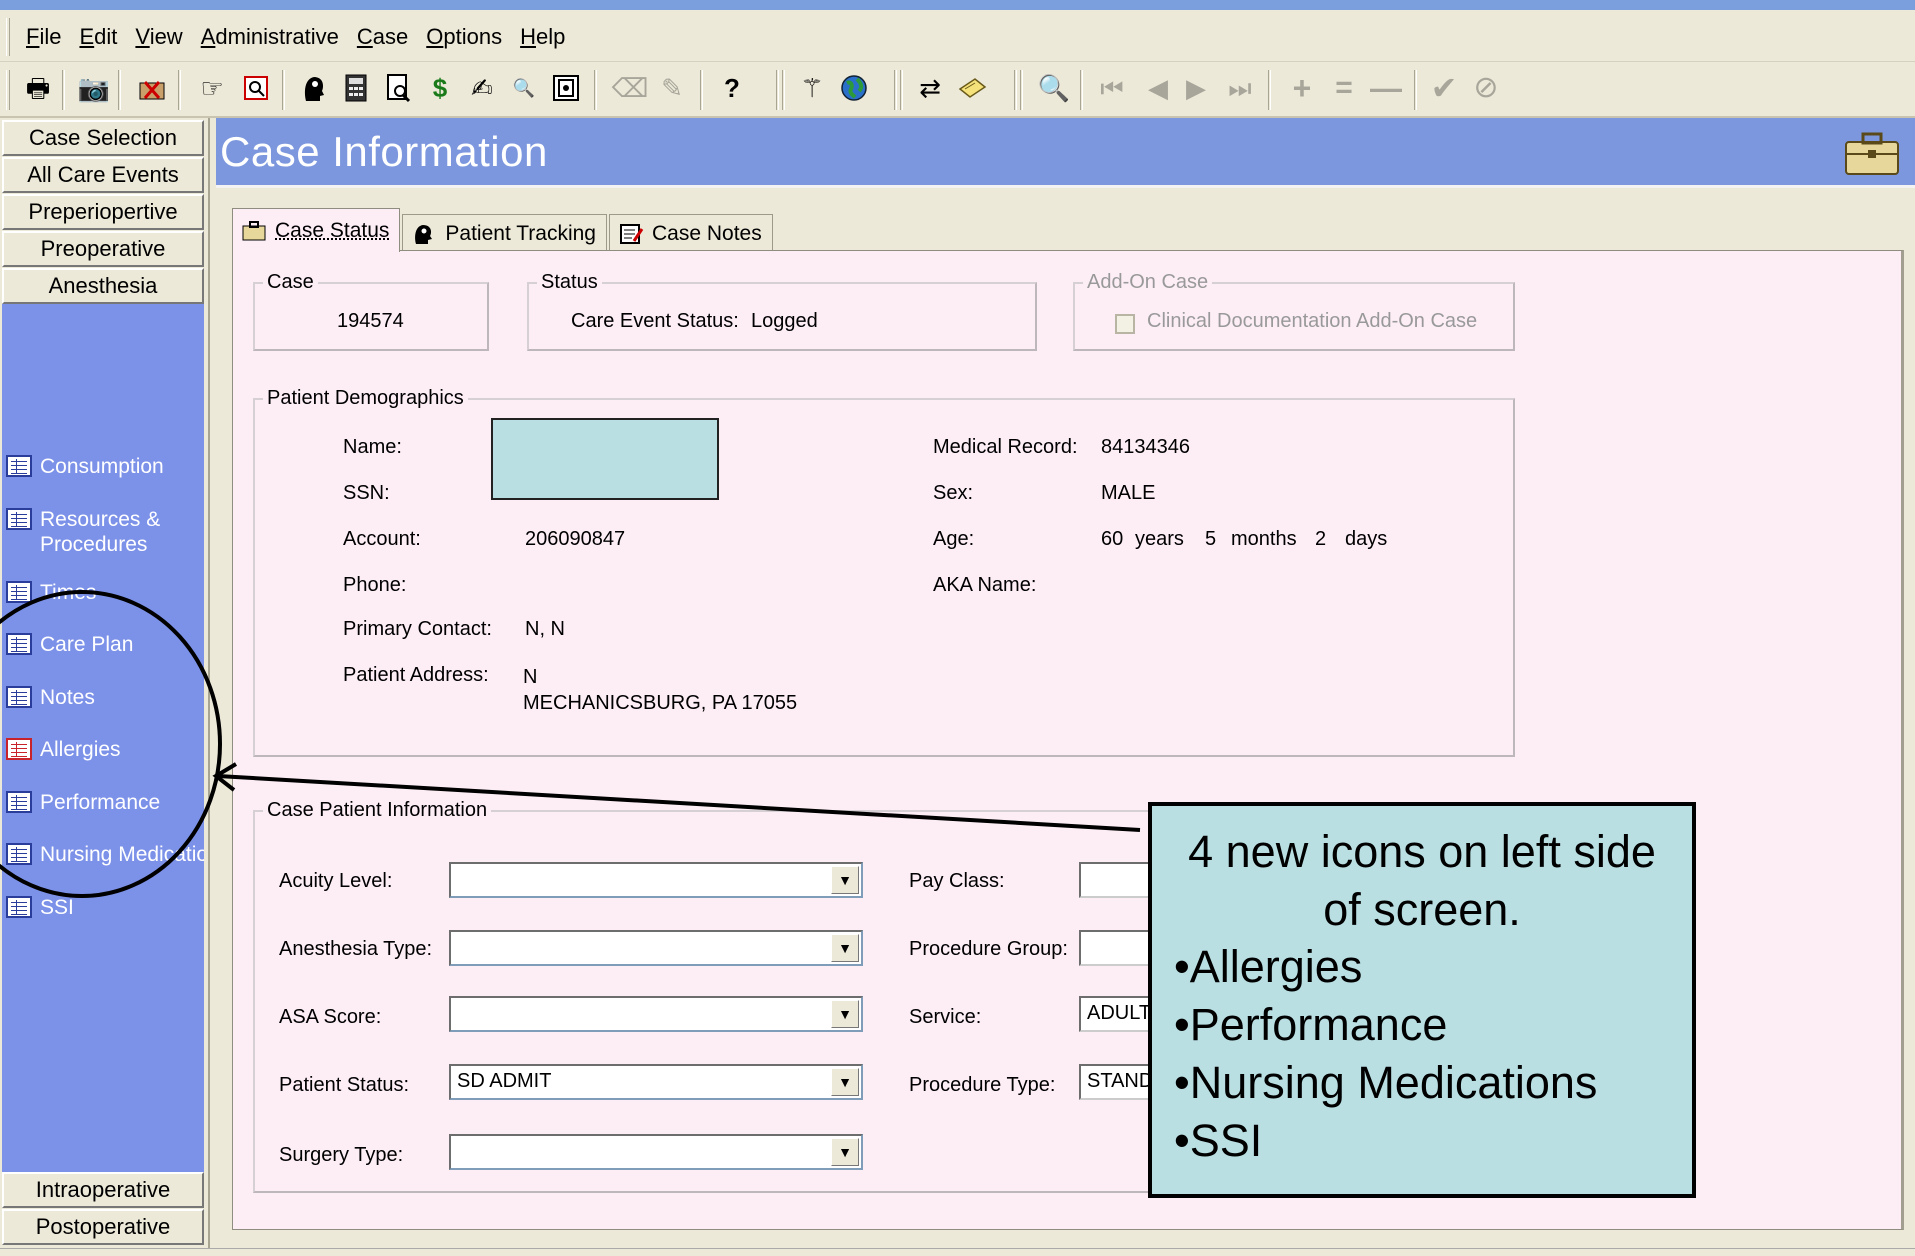 The height and width of the screenshot is (1256, 1915). Describe the element at coordinates (691, 233) in the screenshot. I see `tab-case-notes: Case Notes` at that location.